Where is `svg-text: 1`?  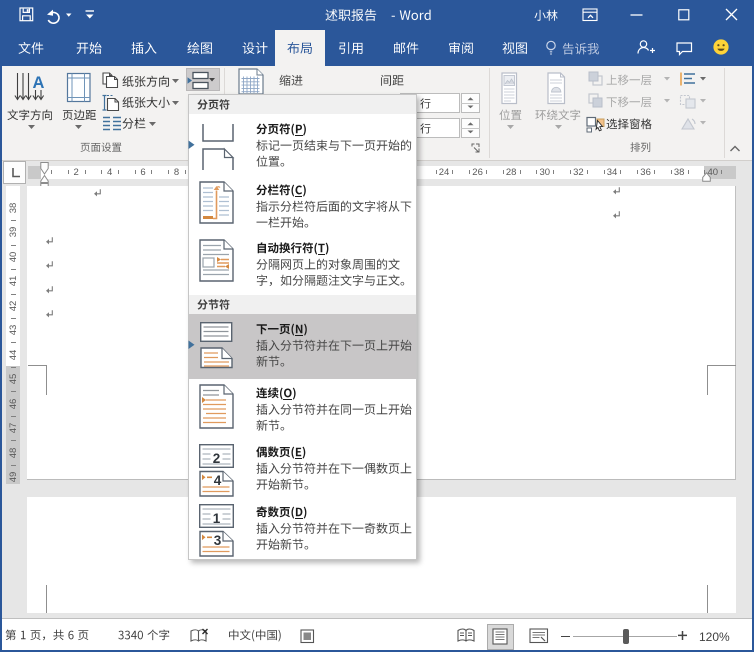
svg-text: 1 is located at coordinates (217, 518).